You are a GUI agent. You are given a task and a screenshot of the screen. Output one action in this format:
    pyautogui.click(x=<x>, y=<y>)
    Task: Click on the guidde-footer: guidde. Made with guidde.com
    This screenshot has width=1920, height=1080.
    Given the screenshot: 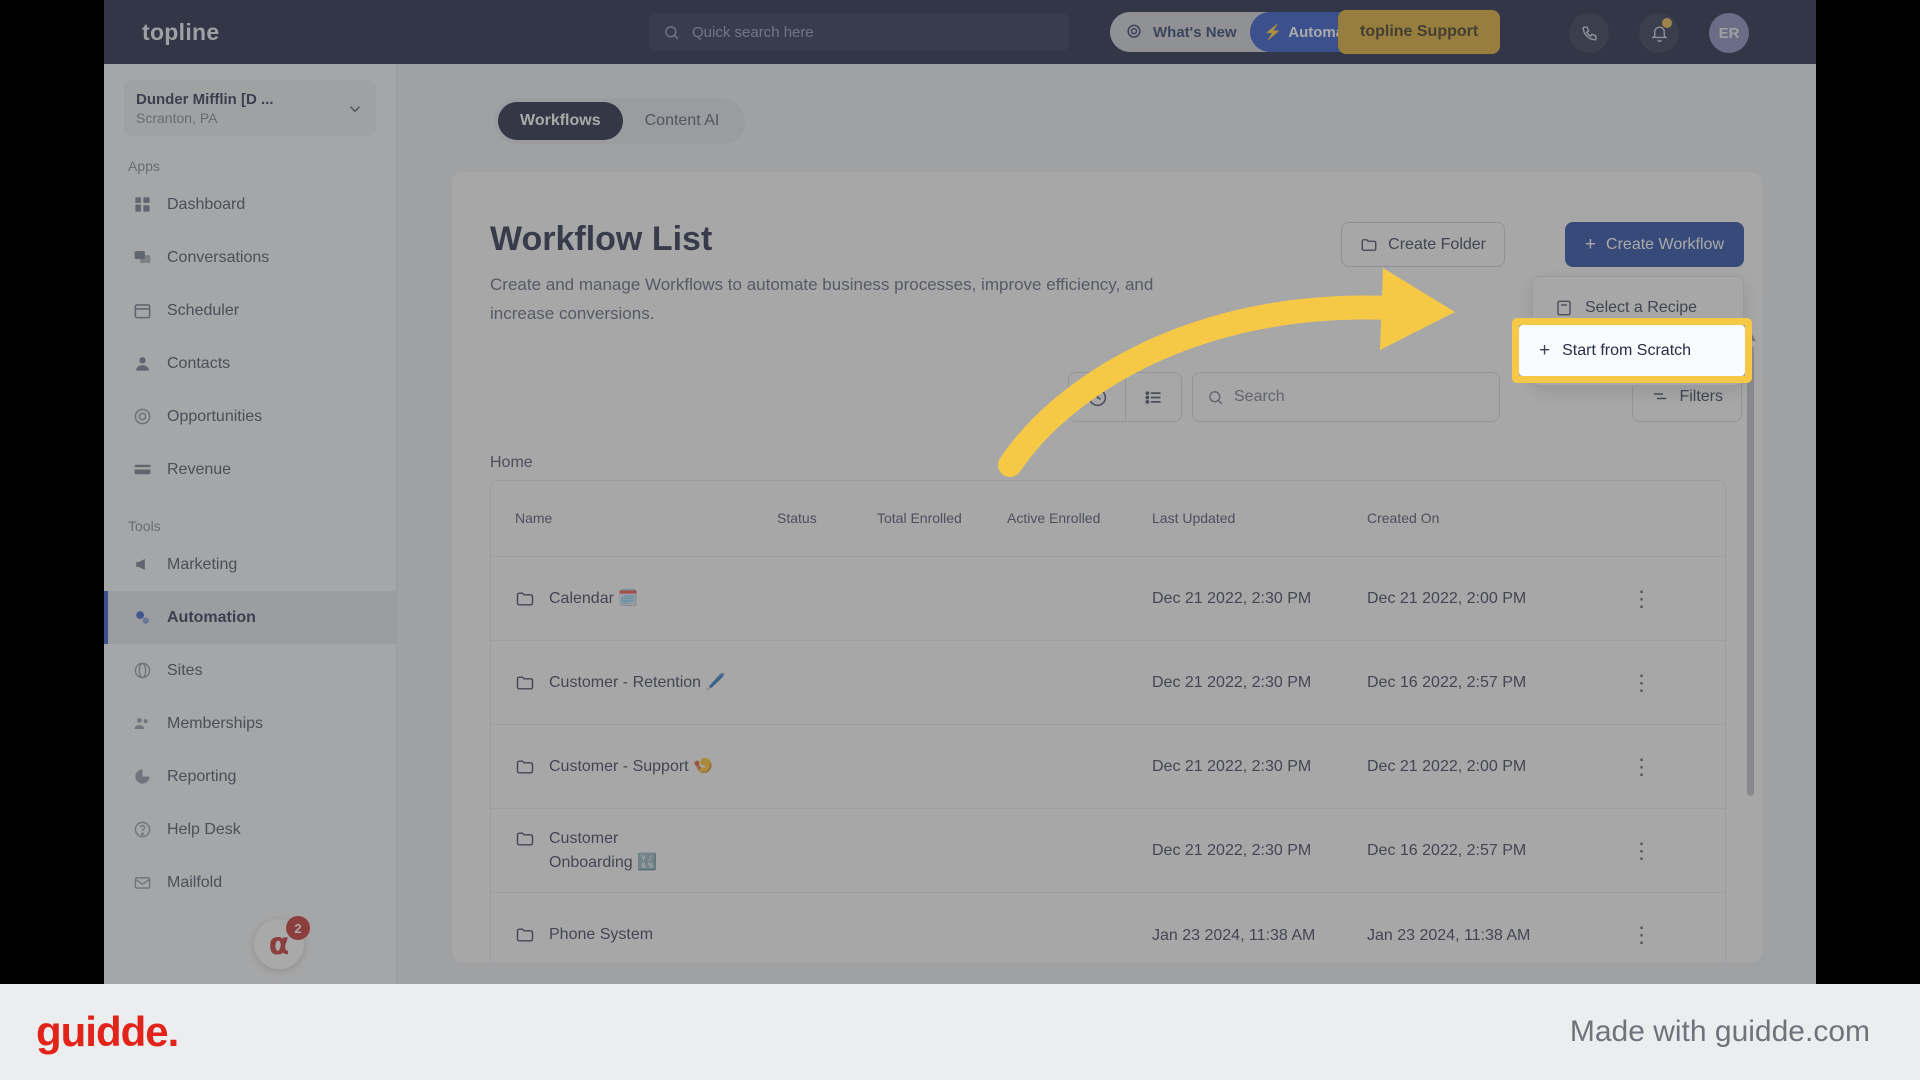 What is the action you would take?
    pyautogui.click(x=960, y=1032)
    